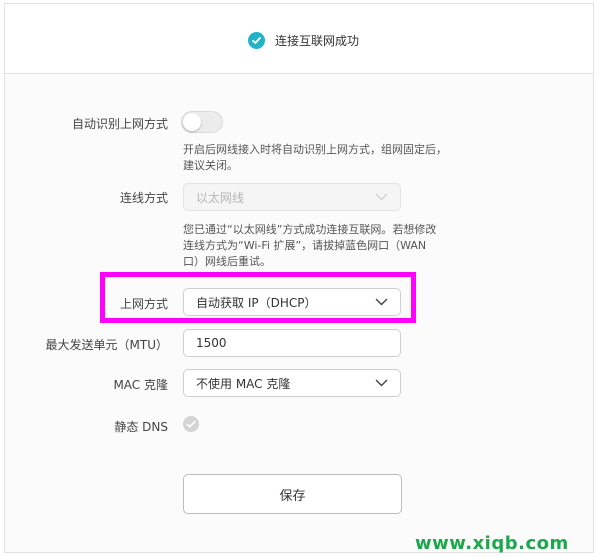 The image size is (600, 557). What do you see at coordinates (315, 149) in the screenshot?
I see `auto-detect-hint-line1: 开启后网线接入时将自动识别上网方式，组网固定后，` at bounding box center [315, 149].